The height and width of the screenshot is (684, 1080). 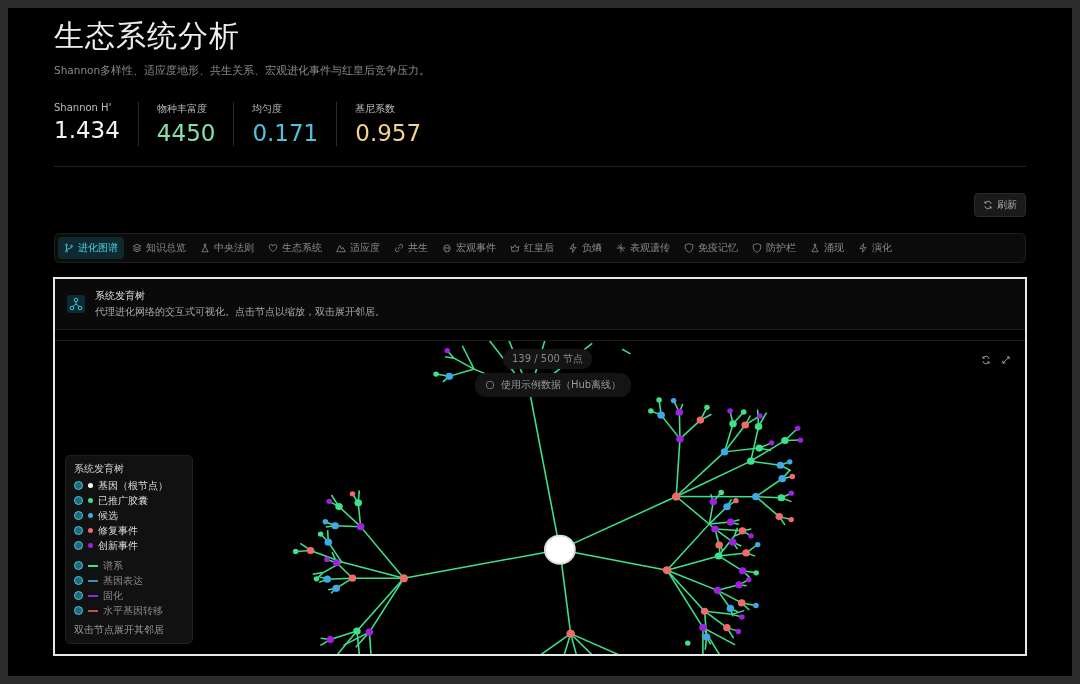 I want to click on stat-label: 均匀度, so click(x=268, y=109).